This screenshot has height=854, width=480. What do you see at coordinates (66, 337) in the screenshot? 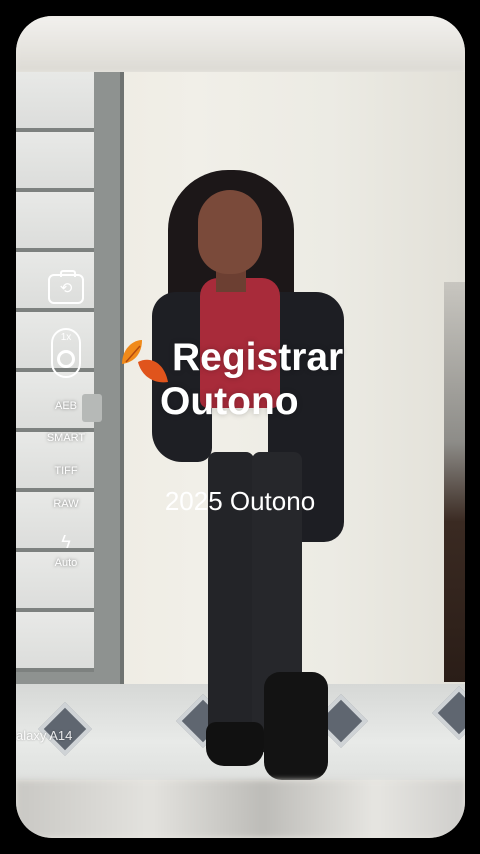
I see `zoom-label: 1x` at bounding box center [66, 337].